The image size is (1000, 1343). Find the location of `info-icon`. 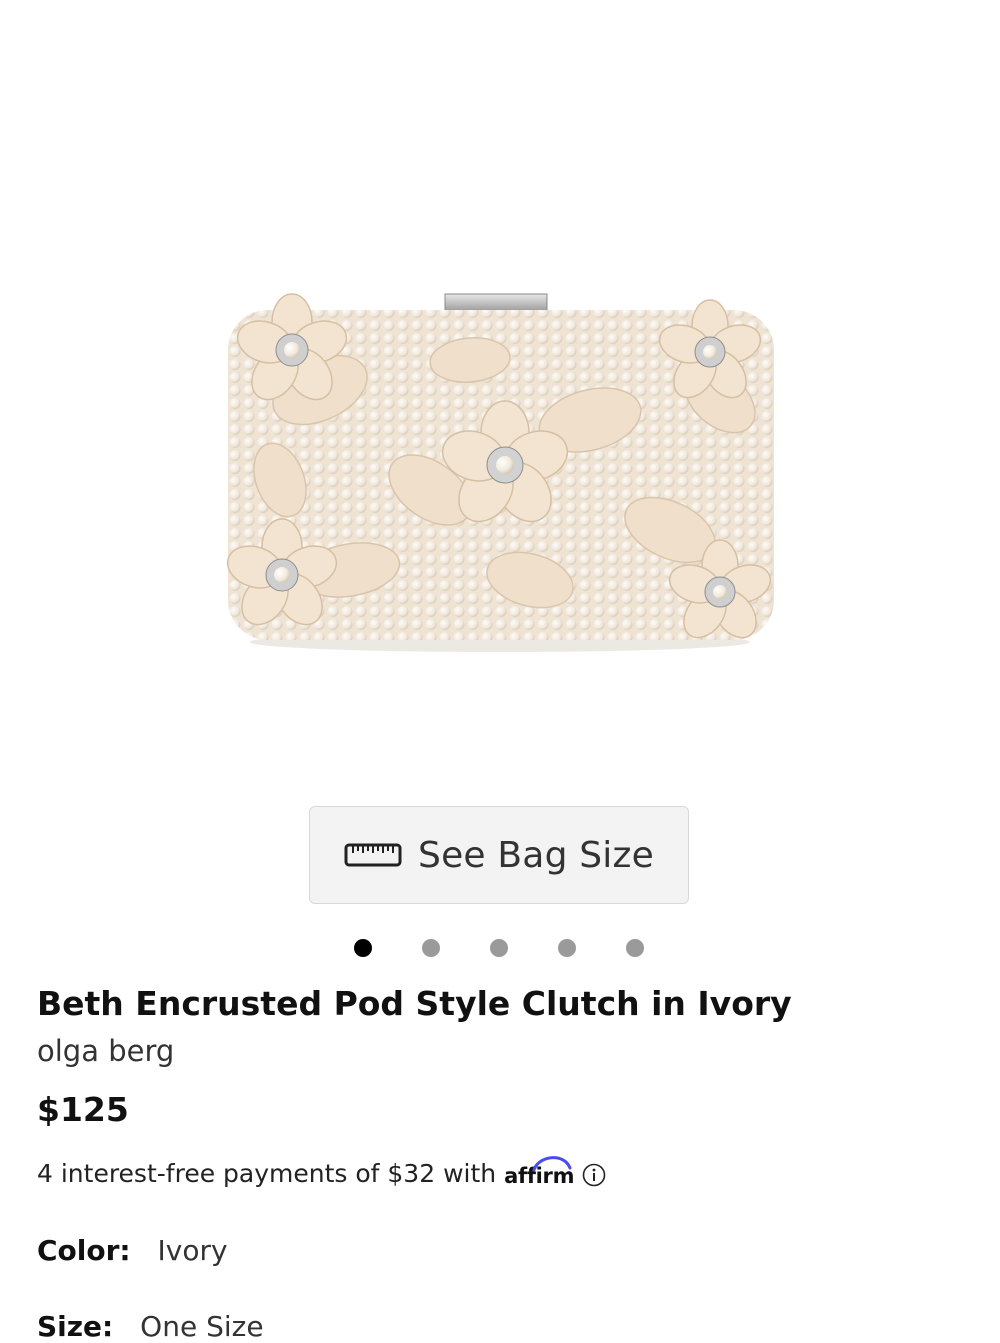

info-icon is located at coordinates (594, 1175).